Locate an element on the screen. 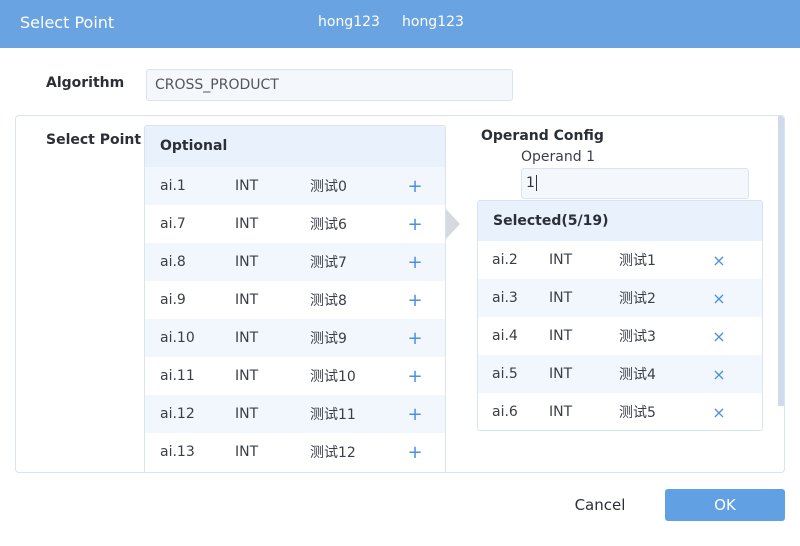  point-id: ai.1 is located at coordinates (173, 186).